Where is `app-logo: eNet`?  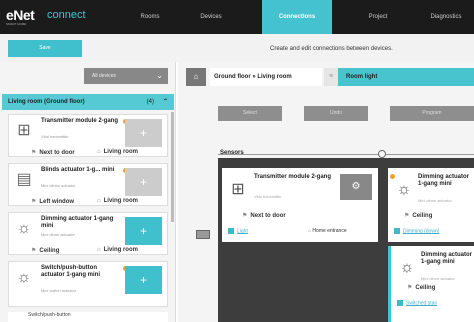
app-logo: eNet is located at coordinates (20, 15).